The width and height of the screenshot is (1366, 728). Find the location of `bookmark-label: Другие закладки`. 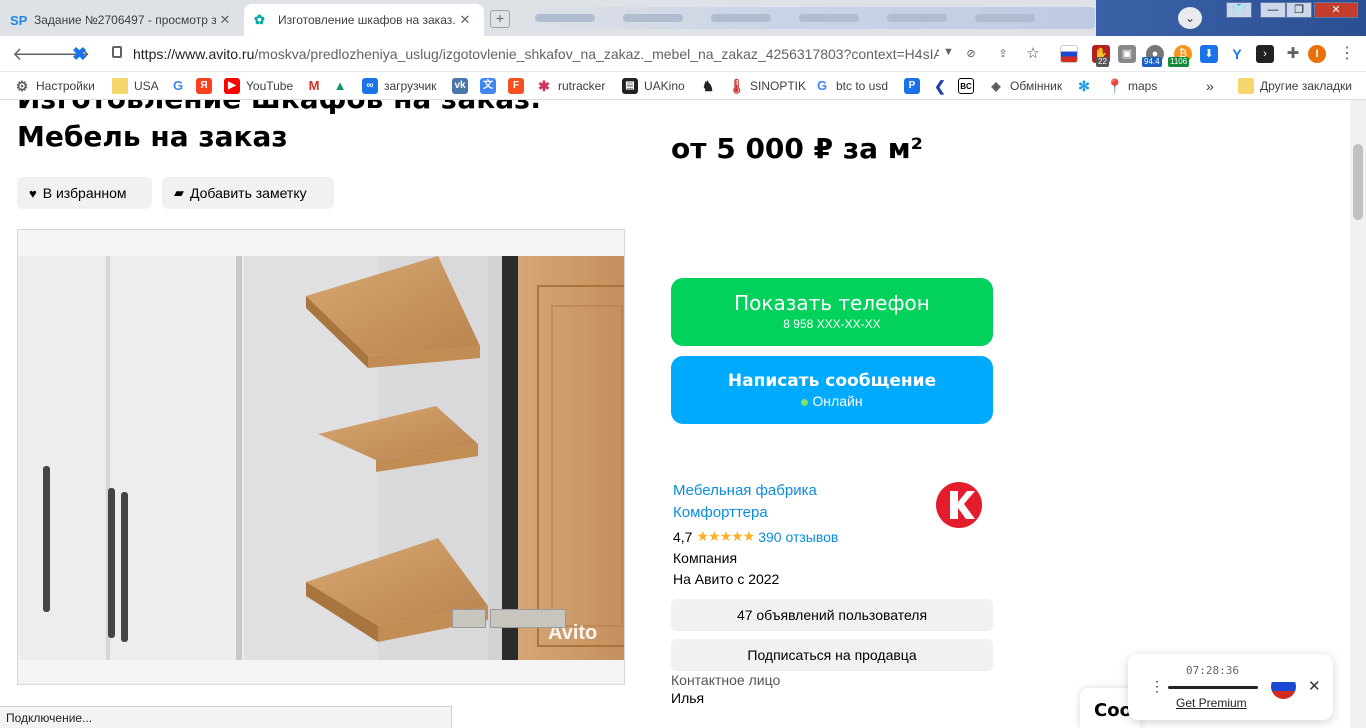

bookmark-label: Другие закладки is located at coordinates (1306, 86).